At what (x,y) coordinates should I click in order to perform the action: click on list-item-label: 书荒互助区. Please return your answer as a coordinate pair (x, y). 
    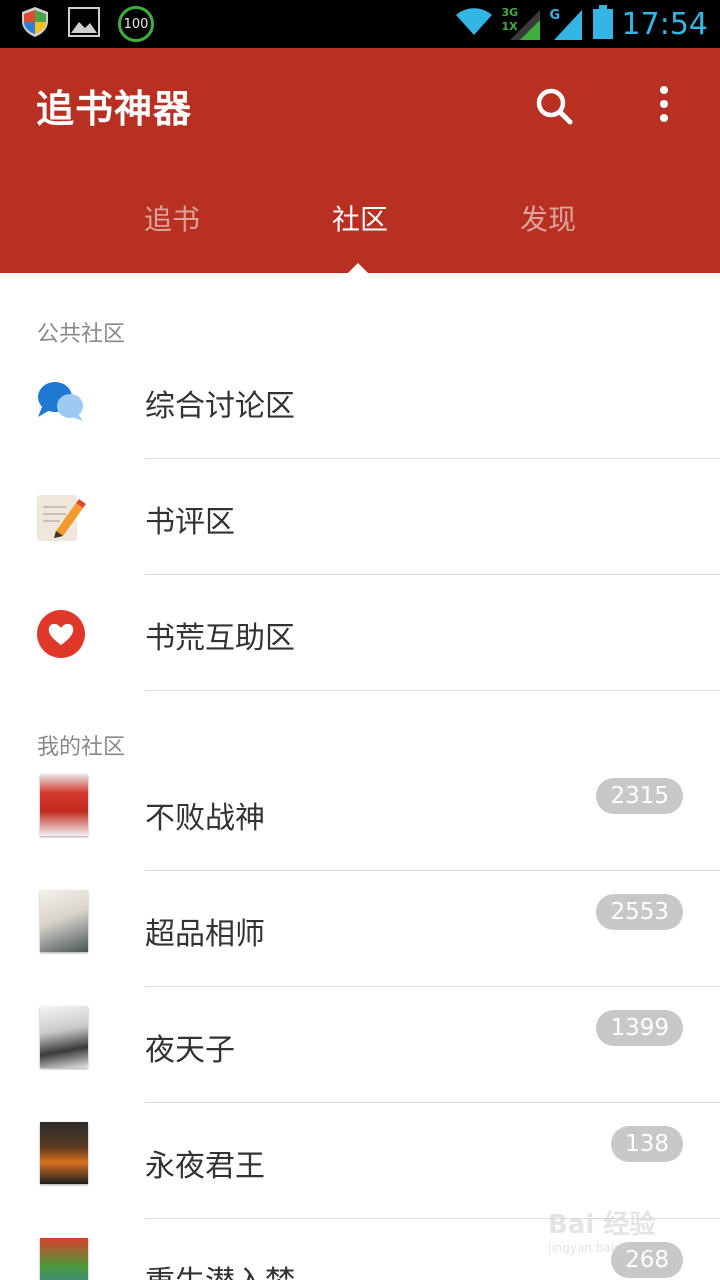
    Looking at the image, I should click on (220, 638).